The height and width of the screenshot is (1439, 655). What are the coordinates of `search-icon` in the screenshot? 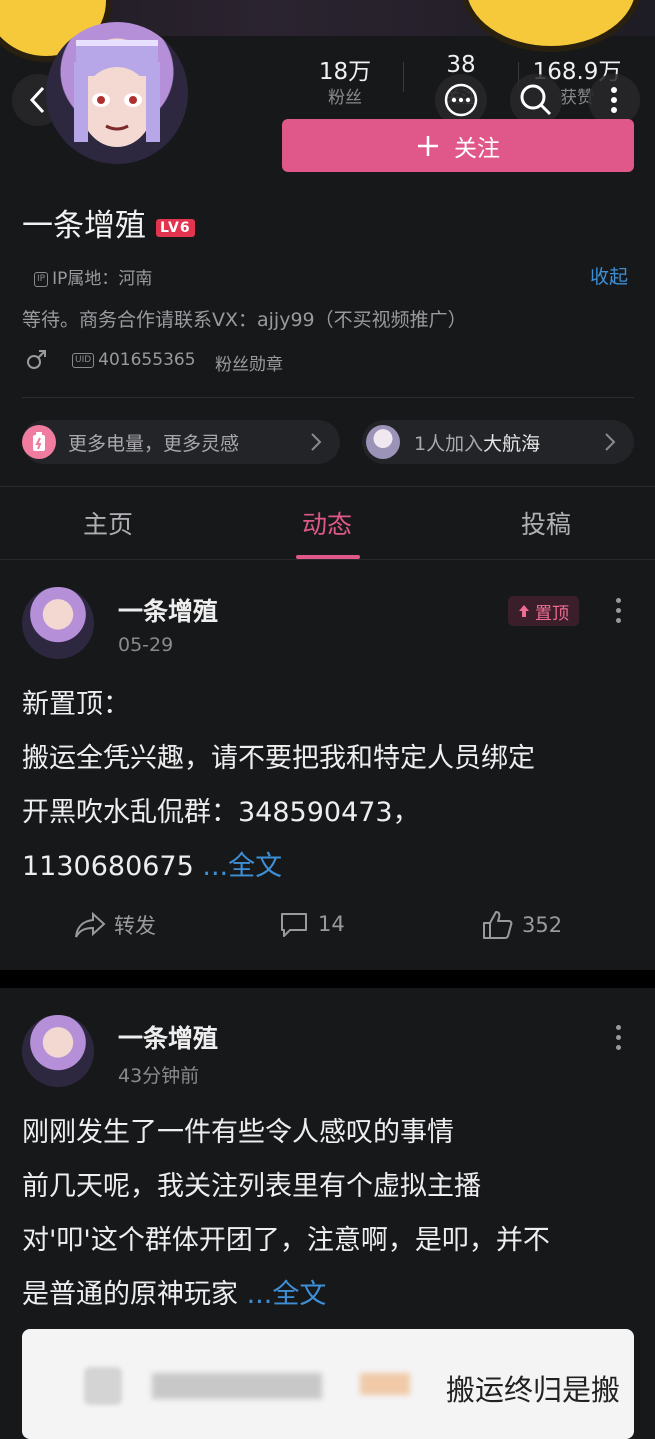 It's located at (536, 100).